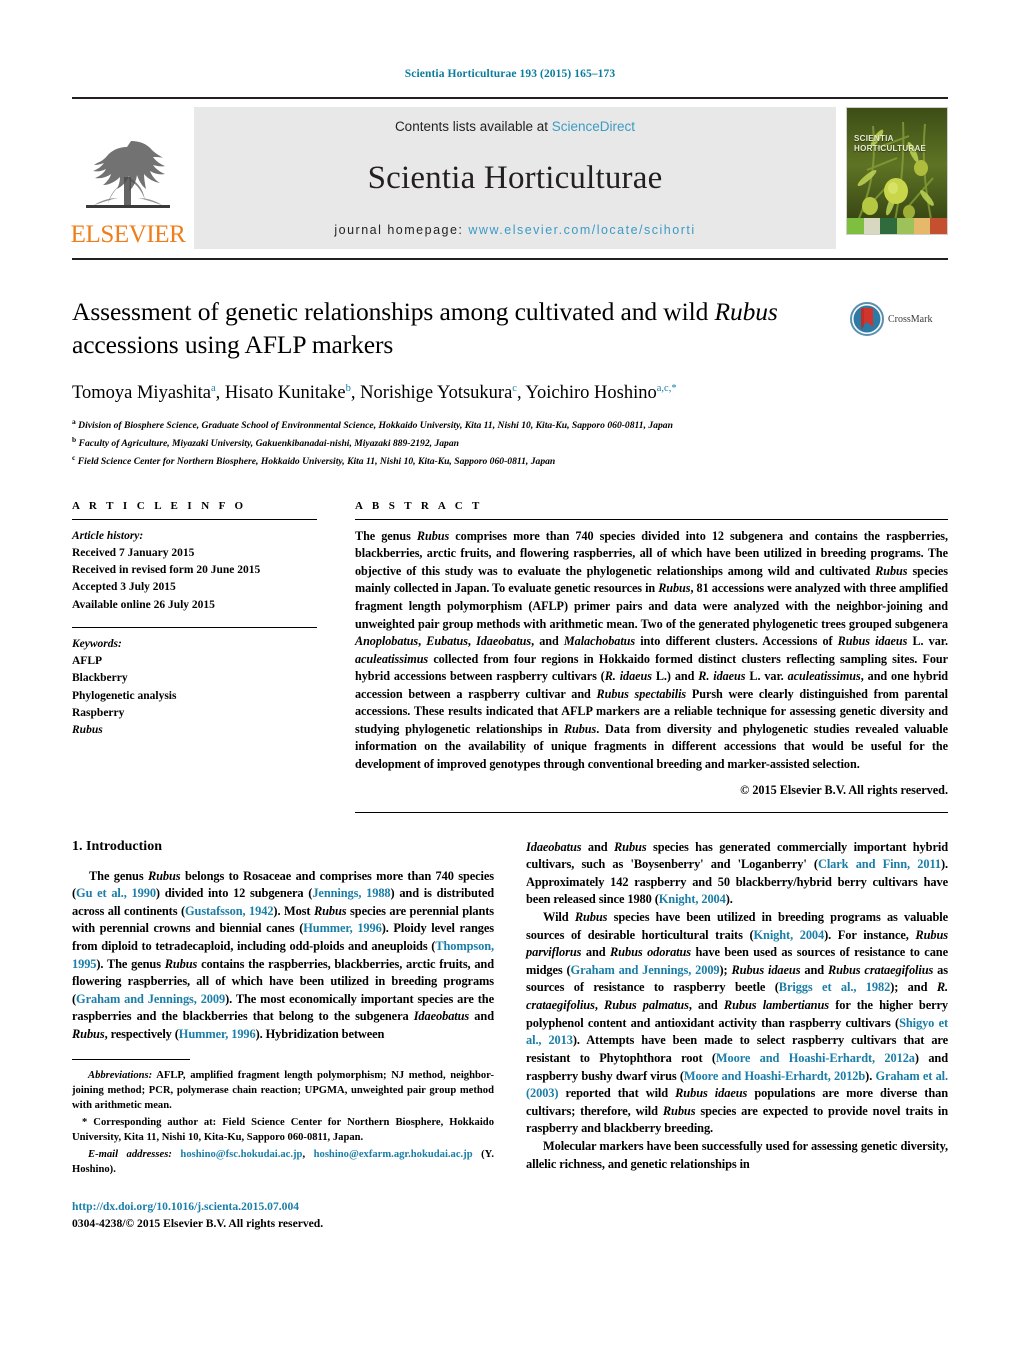 This screenshot has height=1351, width=1020. I want to click on cover-title: SCIENTIA HORTICULTURAE, so click(890, 144).